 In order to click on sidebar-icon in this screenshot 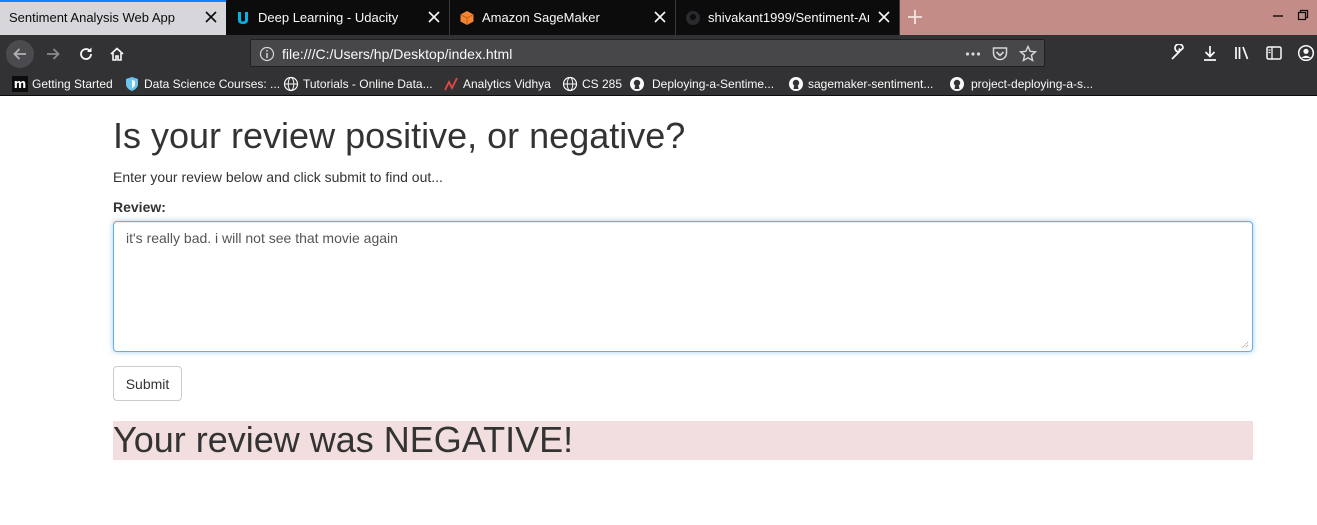, I will do `click(1274, 53)`.